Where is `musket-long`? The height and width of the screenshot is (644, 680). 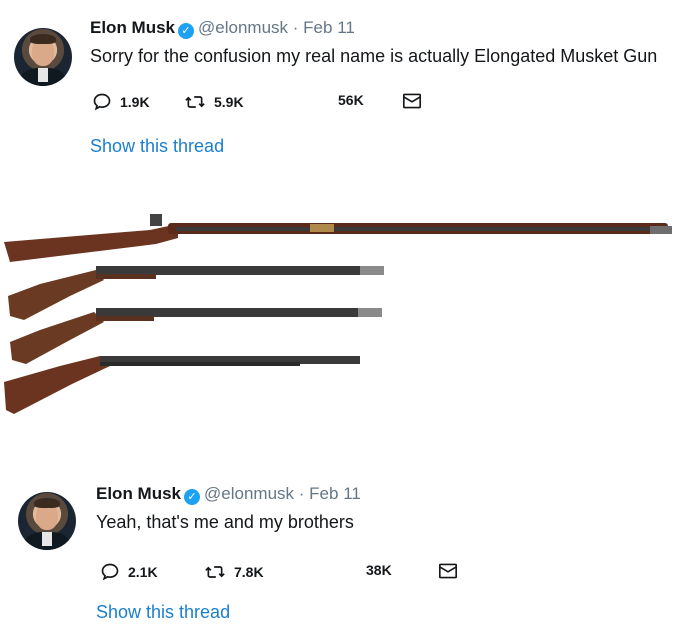
musket-long is located at coordinates (338, 238).